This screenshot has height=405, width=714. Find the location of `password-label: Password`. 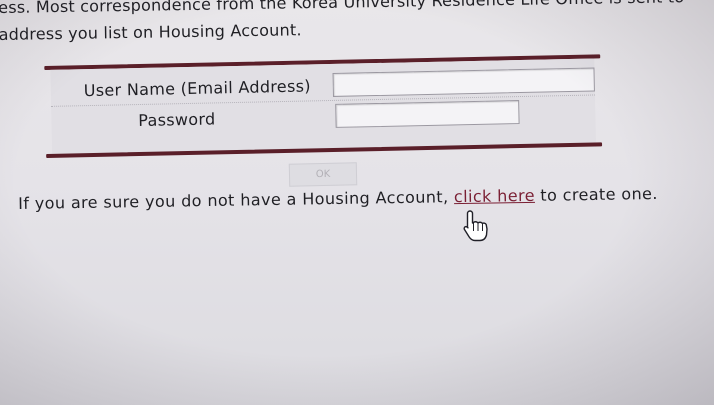

password-label: Password is located at coordinates (177, 119).